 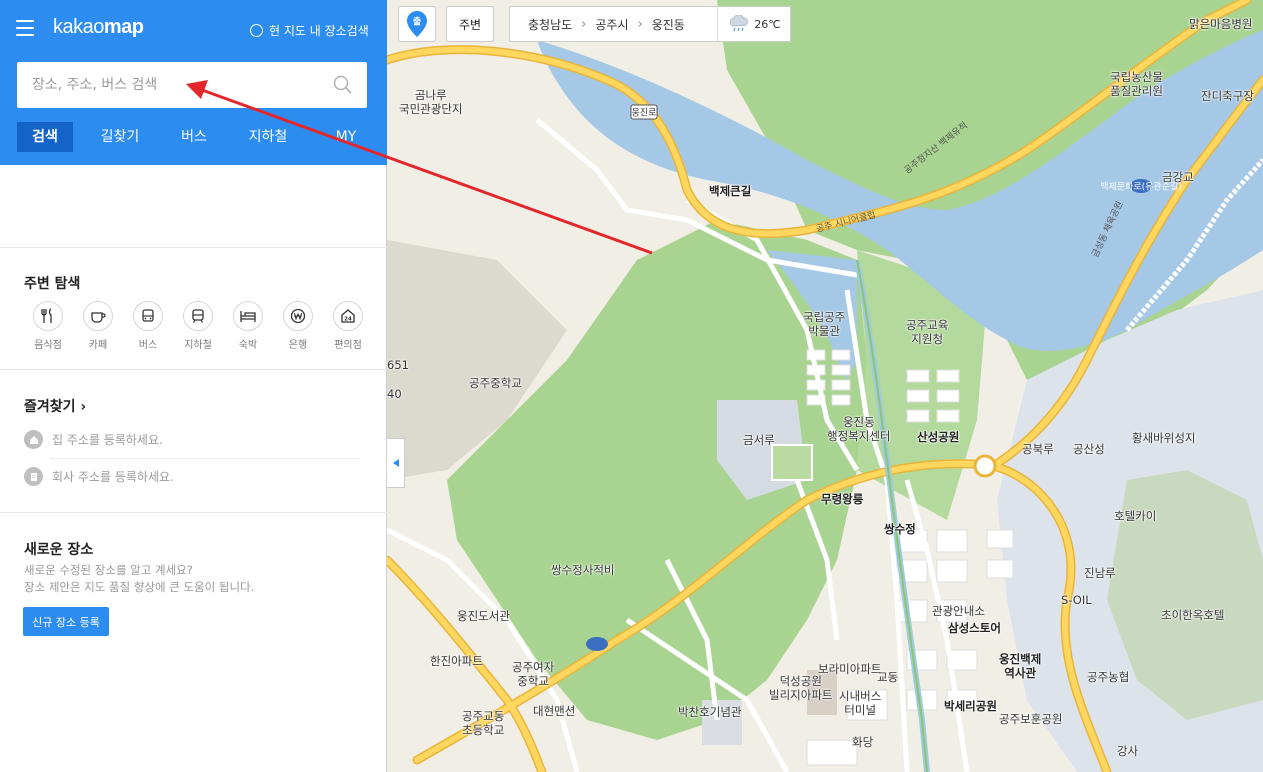 I want to click on poi-label: 웅진도서관, so click(x=483, y=616).